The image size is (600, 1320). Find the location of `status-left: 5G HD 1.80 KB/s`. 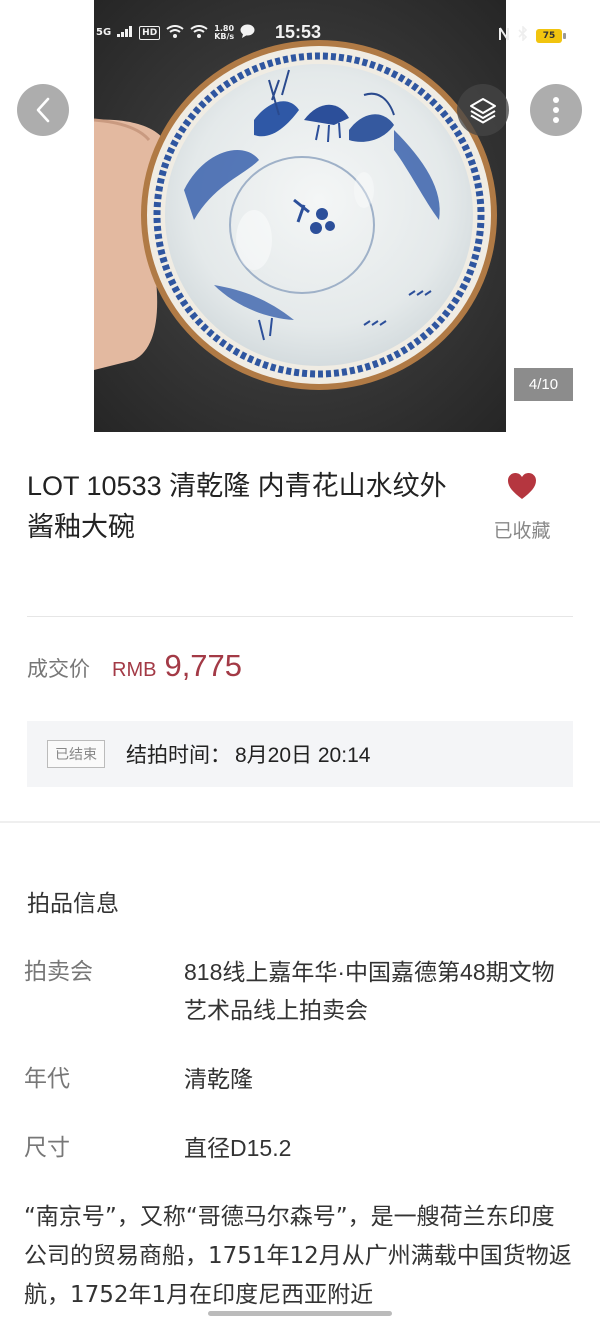

status-left: 5G HD 1.80 KB/s is located at coordinates (175, 32).